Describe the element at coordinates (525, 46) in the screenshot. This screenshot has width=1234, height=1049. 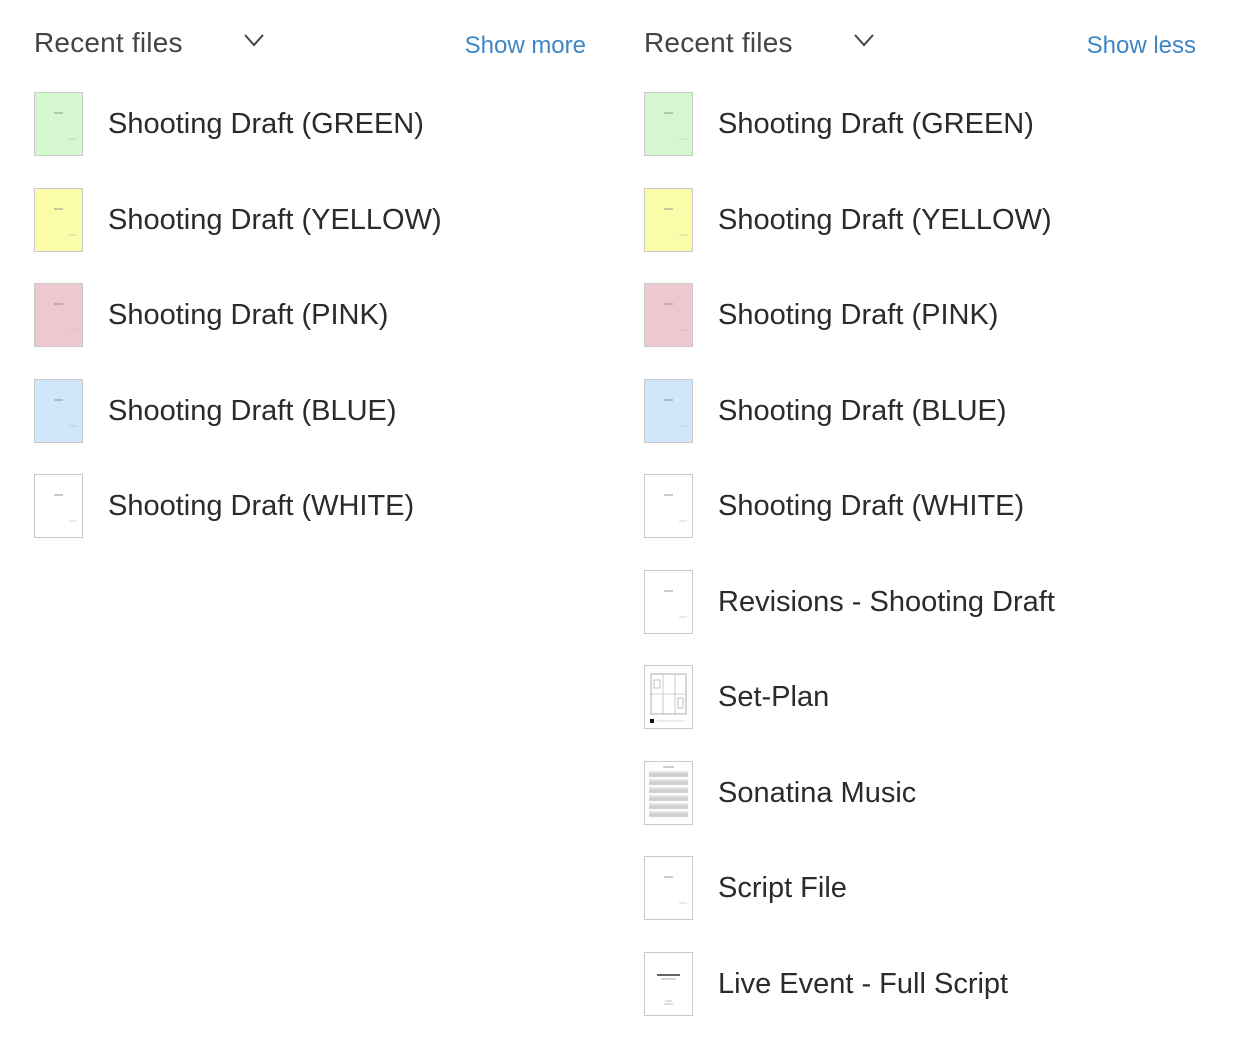
I see `show-more-link: Show more` at that location.